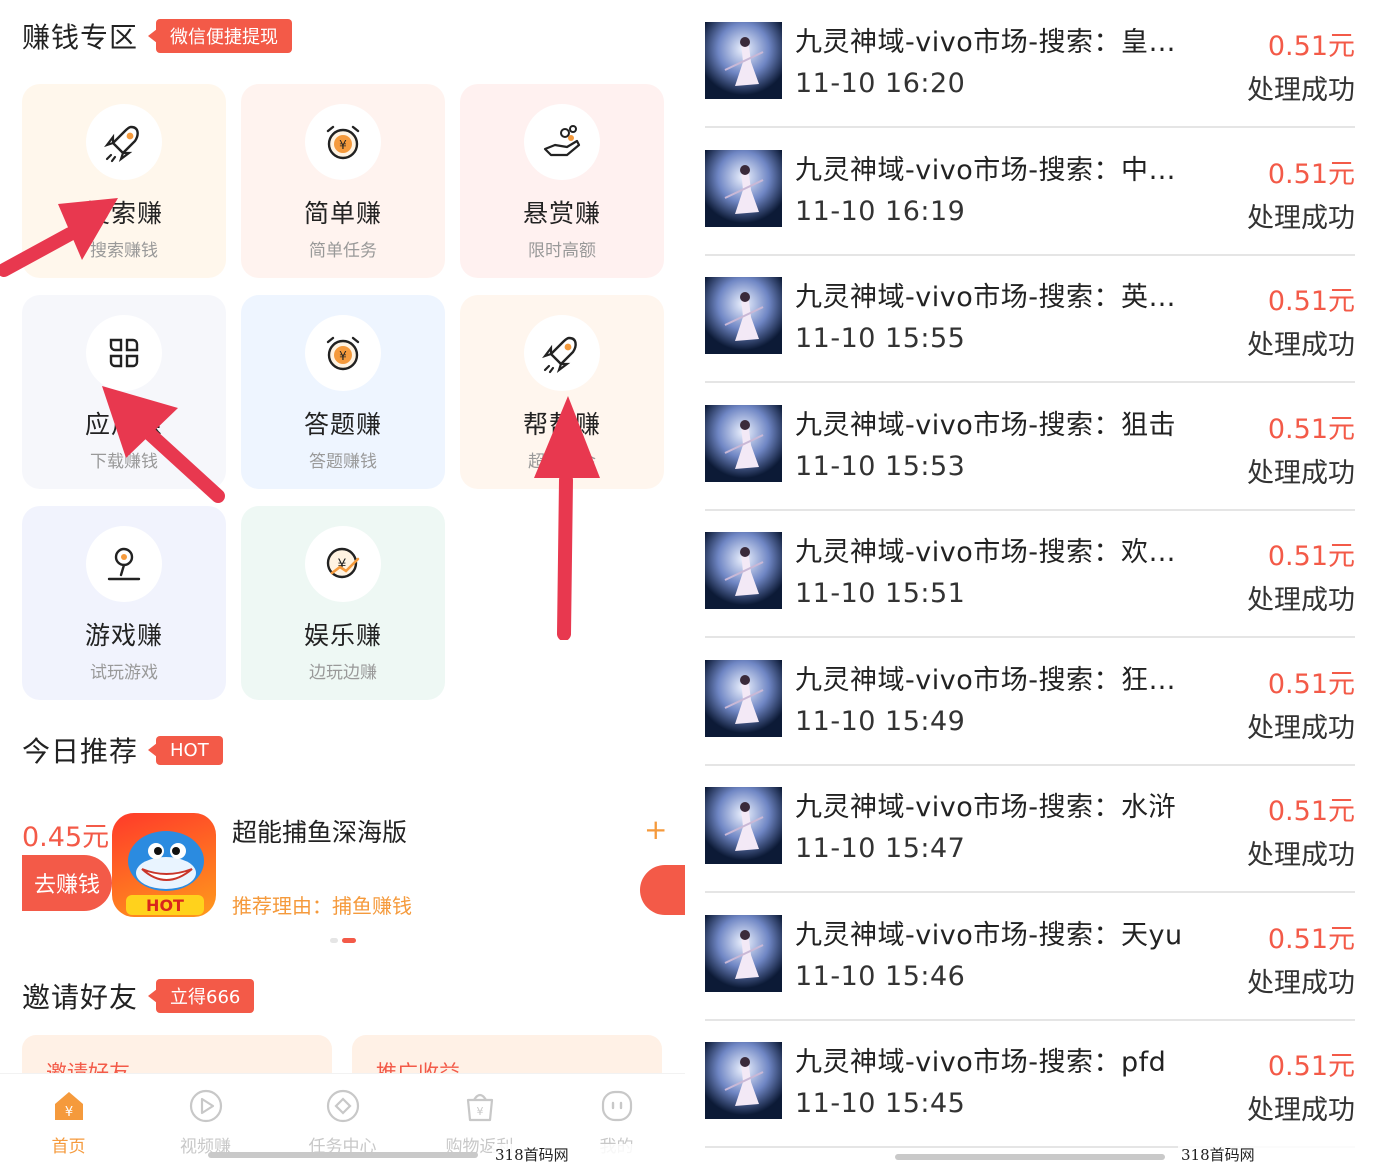  I want to click on invite-title: 邀请好友, so click(80, 997).